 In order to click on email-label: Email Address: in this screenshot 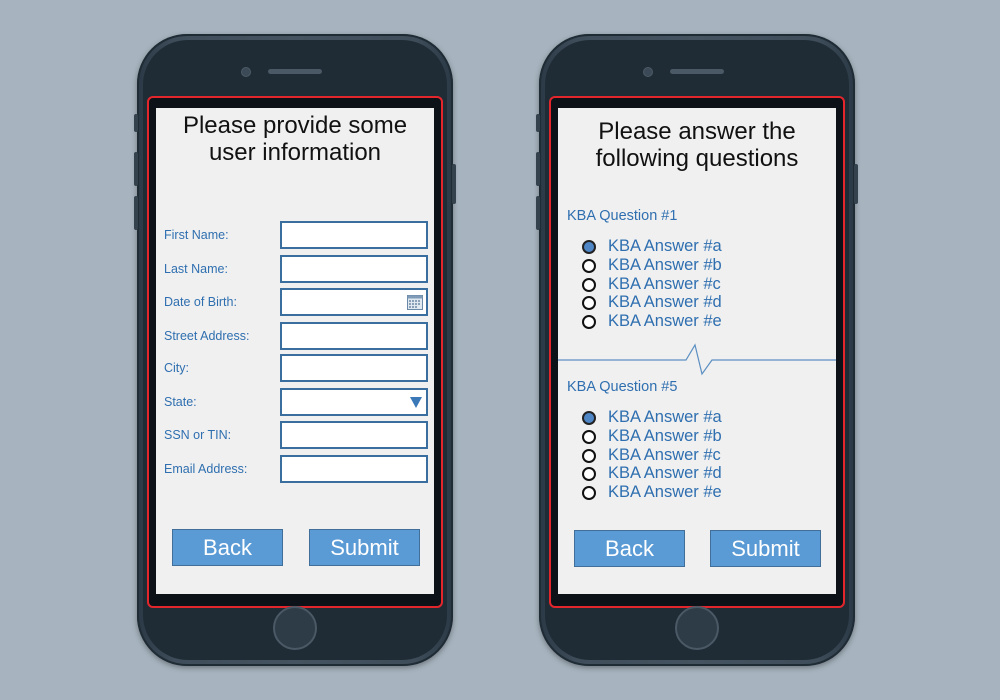, I will do `click(206, 469)`.